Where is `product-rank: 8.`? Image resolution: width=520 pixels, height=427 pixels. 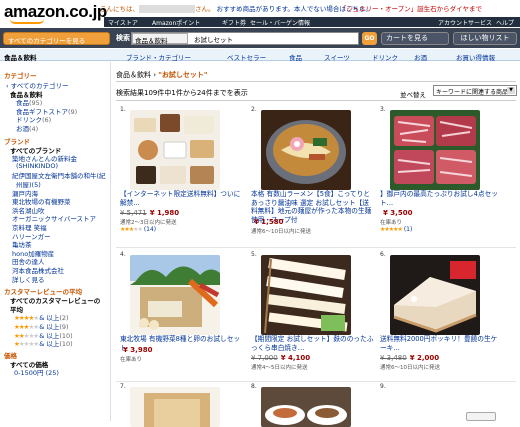 product-rank: 8. is located at coordinates (254, 386).